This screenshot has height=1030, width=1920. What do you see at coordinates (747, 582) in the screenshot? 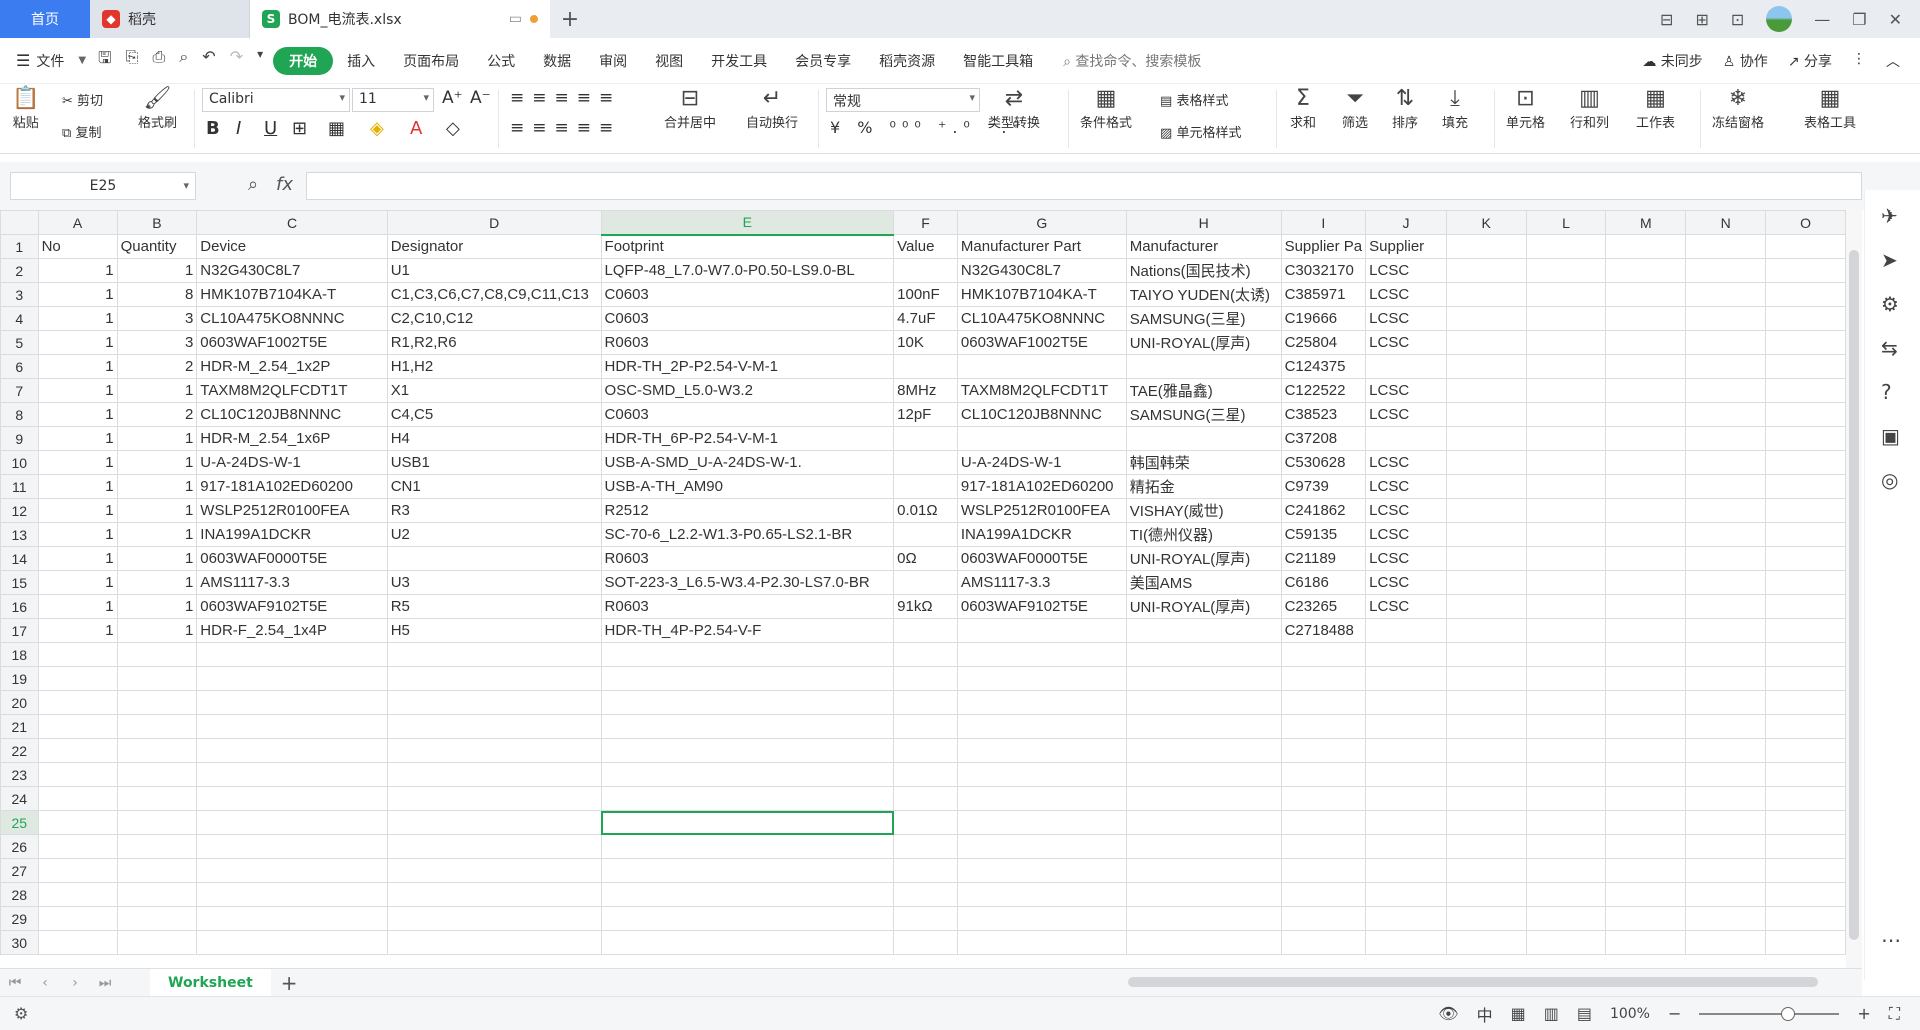
I see `cell: SOT-223-3_L6.5-W3.4-P2.30-LS7.0-BR` at bounding box center [747, 582].